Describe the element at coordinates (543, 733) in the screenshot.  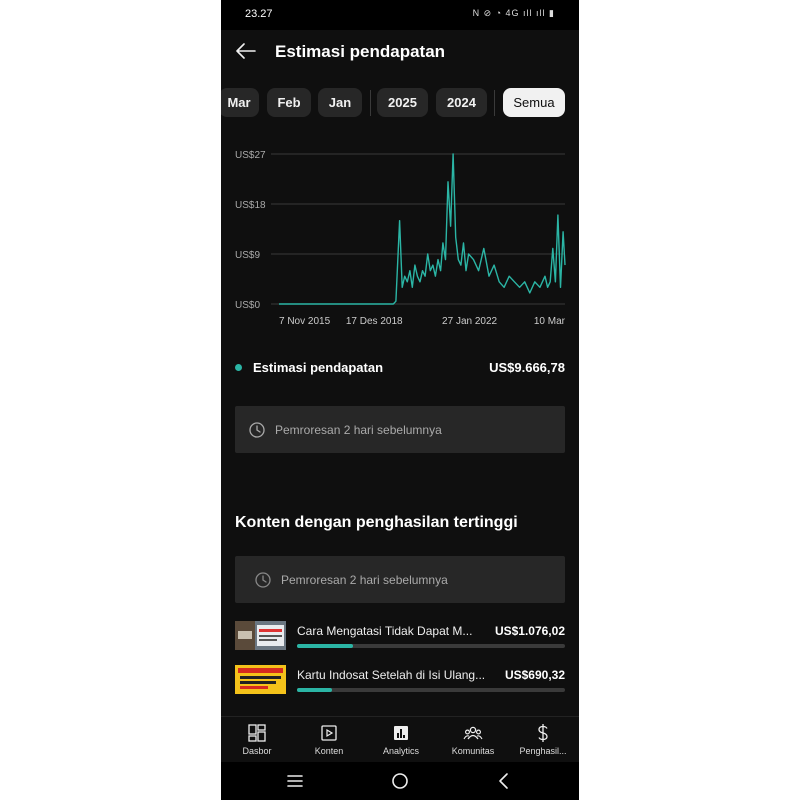
I see `earn-icon` at that location.